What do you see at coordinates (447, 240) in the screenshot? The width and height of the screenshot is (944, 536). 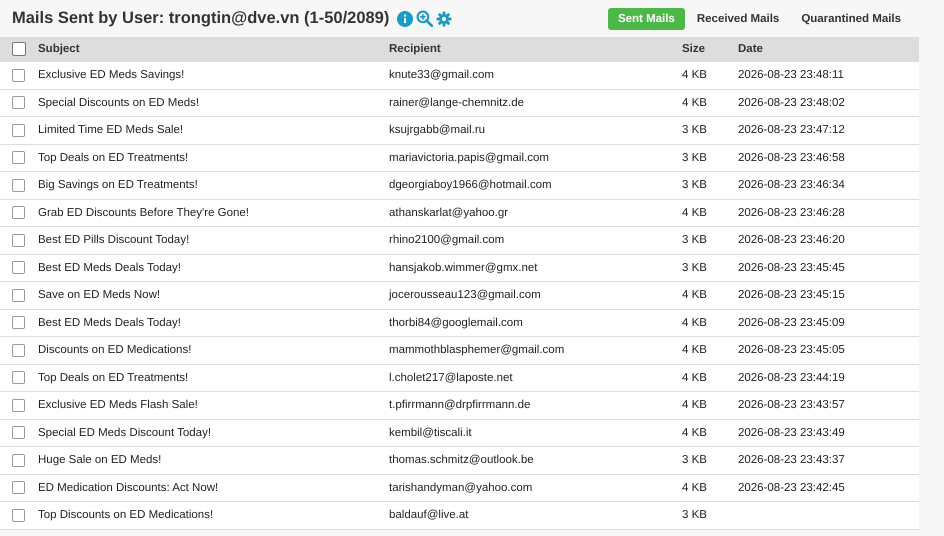 I see `recipient-cell-text: rhino2100@gmail.com` at bounding box center [447, 240].